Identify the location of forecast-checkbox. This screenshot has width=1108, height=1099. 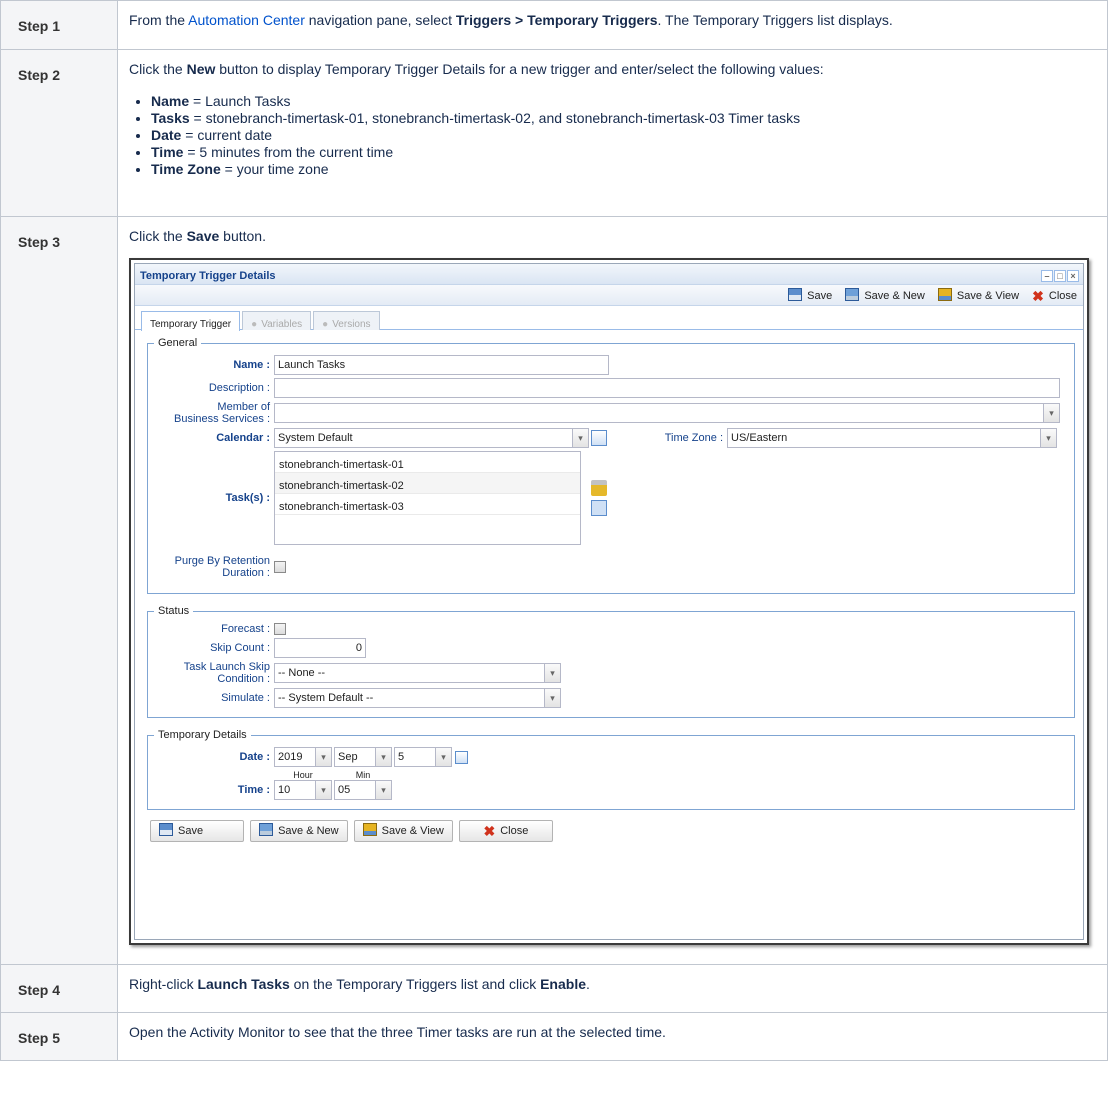
(280, 629).